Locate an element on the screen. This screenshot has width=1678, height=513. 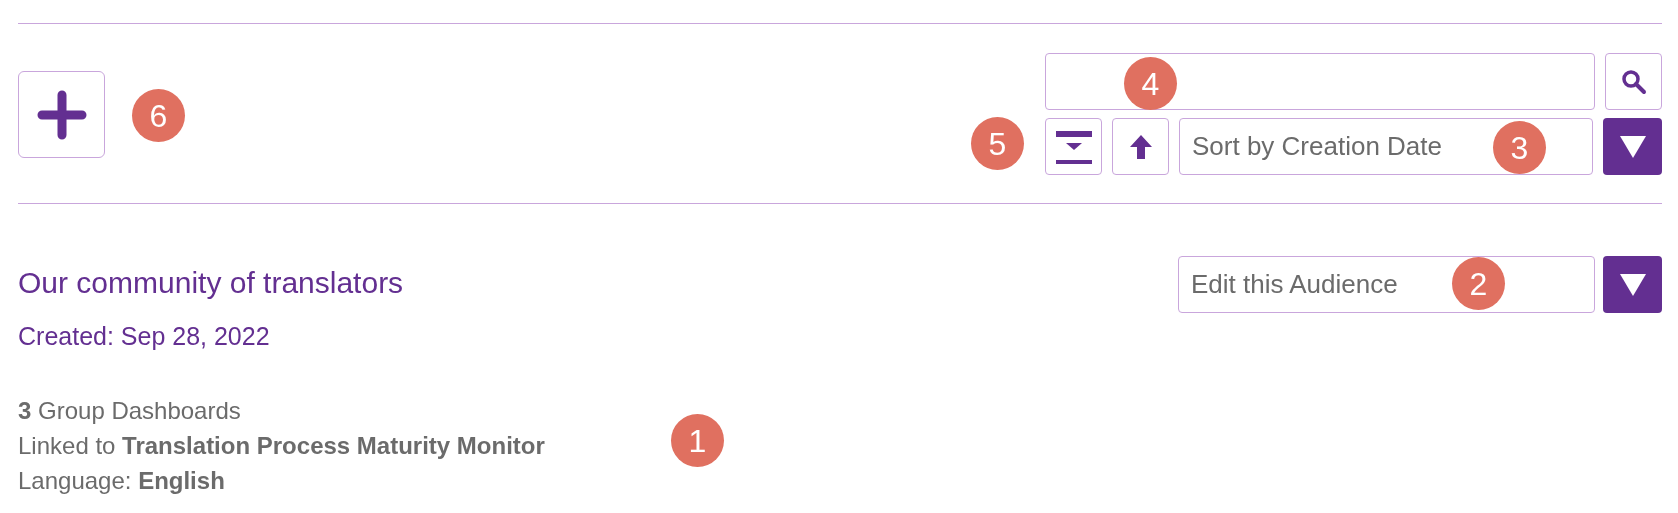
callout-badge: 2 is located at coordinates (1478, 283).